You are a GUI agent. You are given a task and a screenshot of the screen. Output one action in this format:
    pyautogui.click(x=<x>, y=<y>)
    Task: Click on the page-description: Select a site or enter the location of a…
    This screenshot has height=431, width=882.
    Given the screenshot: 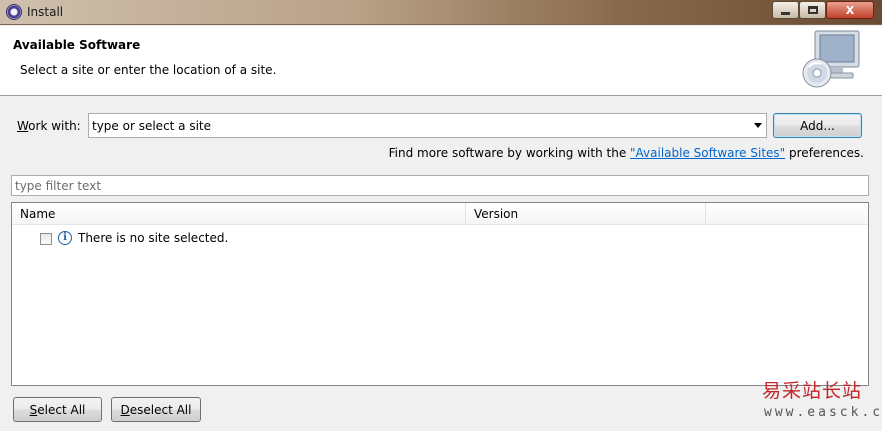 What is the action you would take?
    pyautogui.click(x=148, y=70)
    